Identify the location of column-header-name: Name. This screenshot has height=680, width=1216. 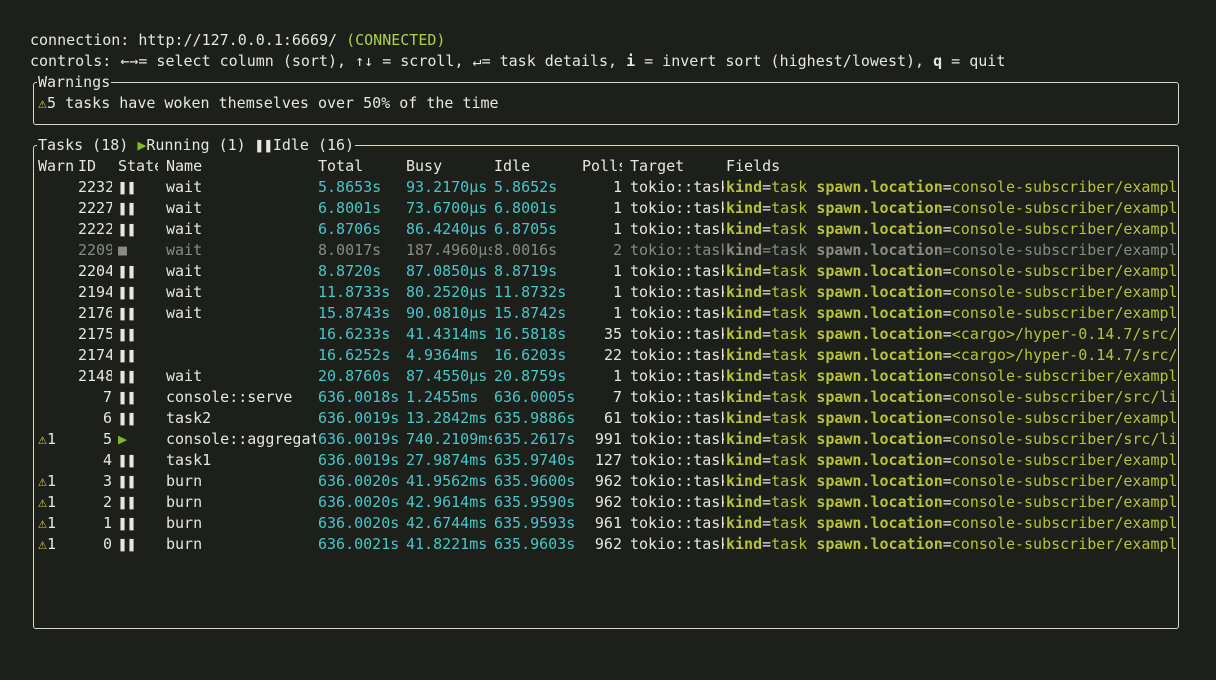
(241, 166).